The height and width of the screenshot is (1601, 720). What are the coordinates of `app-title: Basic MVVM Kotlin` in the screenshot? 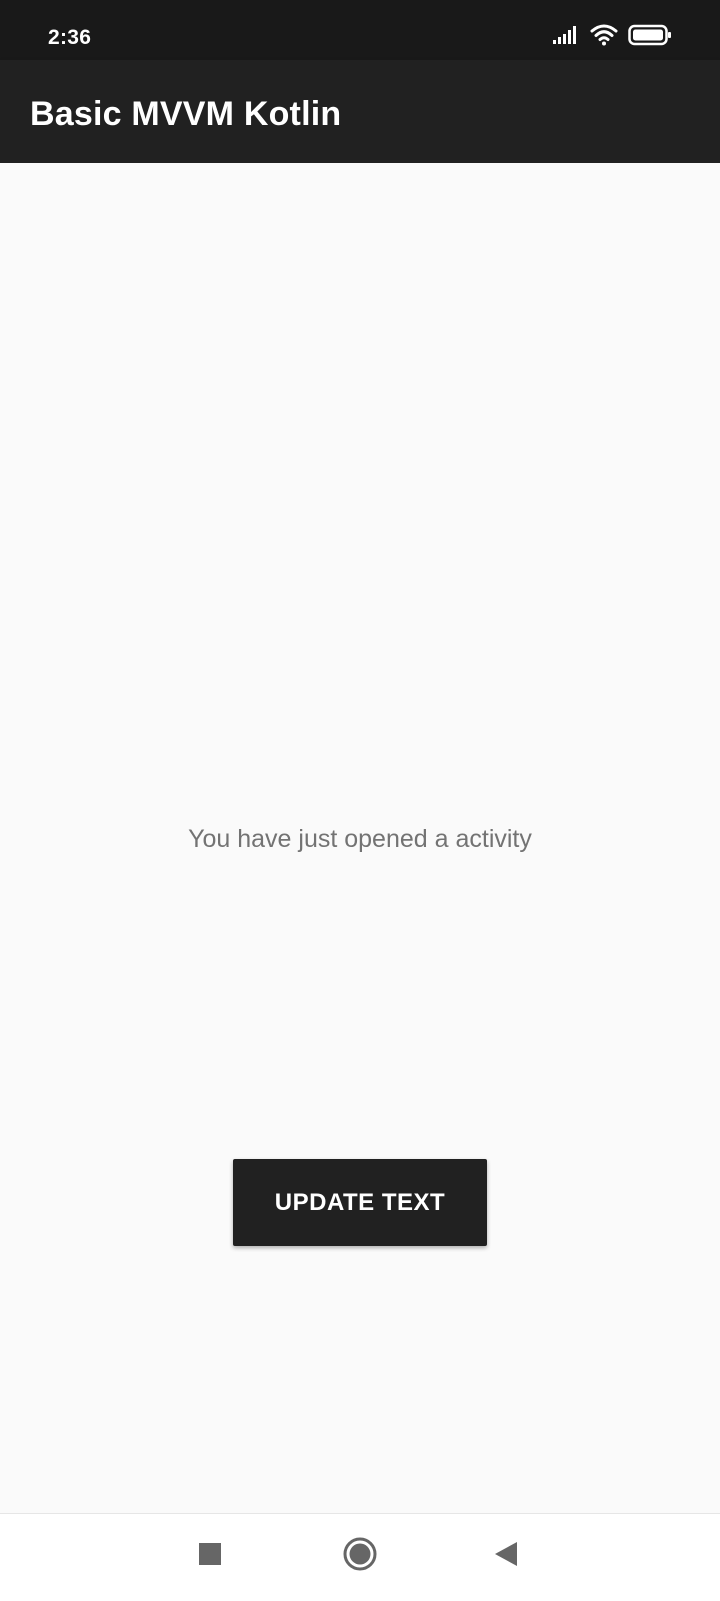 It's located at (186, 114).